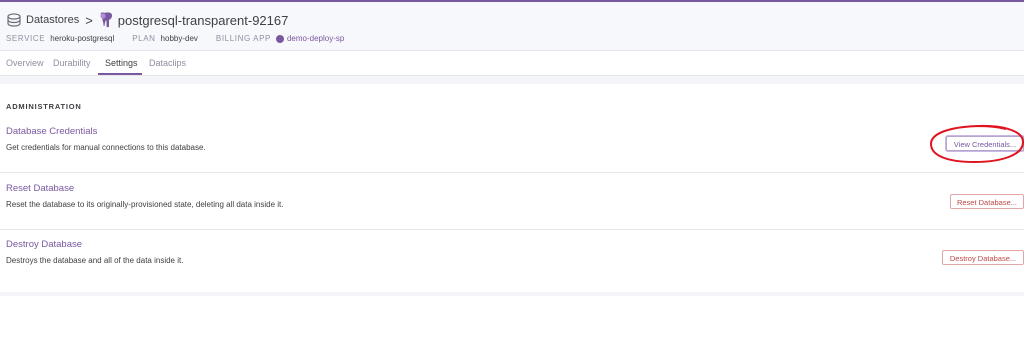 This screenshot has height=347, width=1024. I want to click on tab-settings: Settings, so click(121, 63).